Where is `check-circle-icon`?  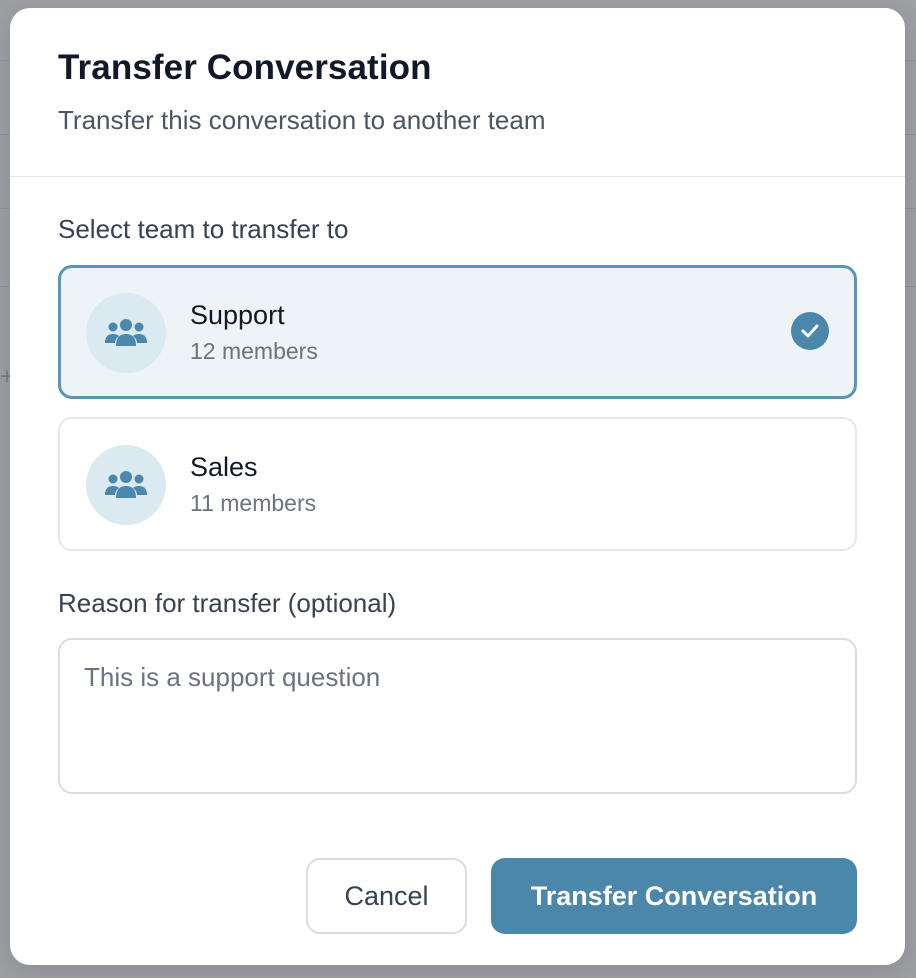
check-circle-icon is located at coordinates (810, 331).